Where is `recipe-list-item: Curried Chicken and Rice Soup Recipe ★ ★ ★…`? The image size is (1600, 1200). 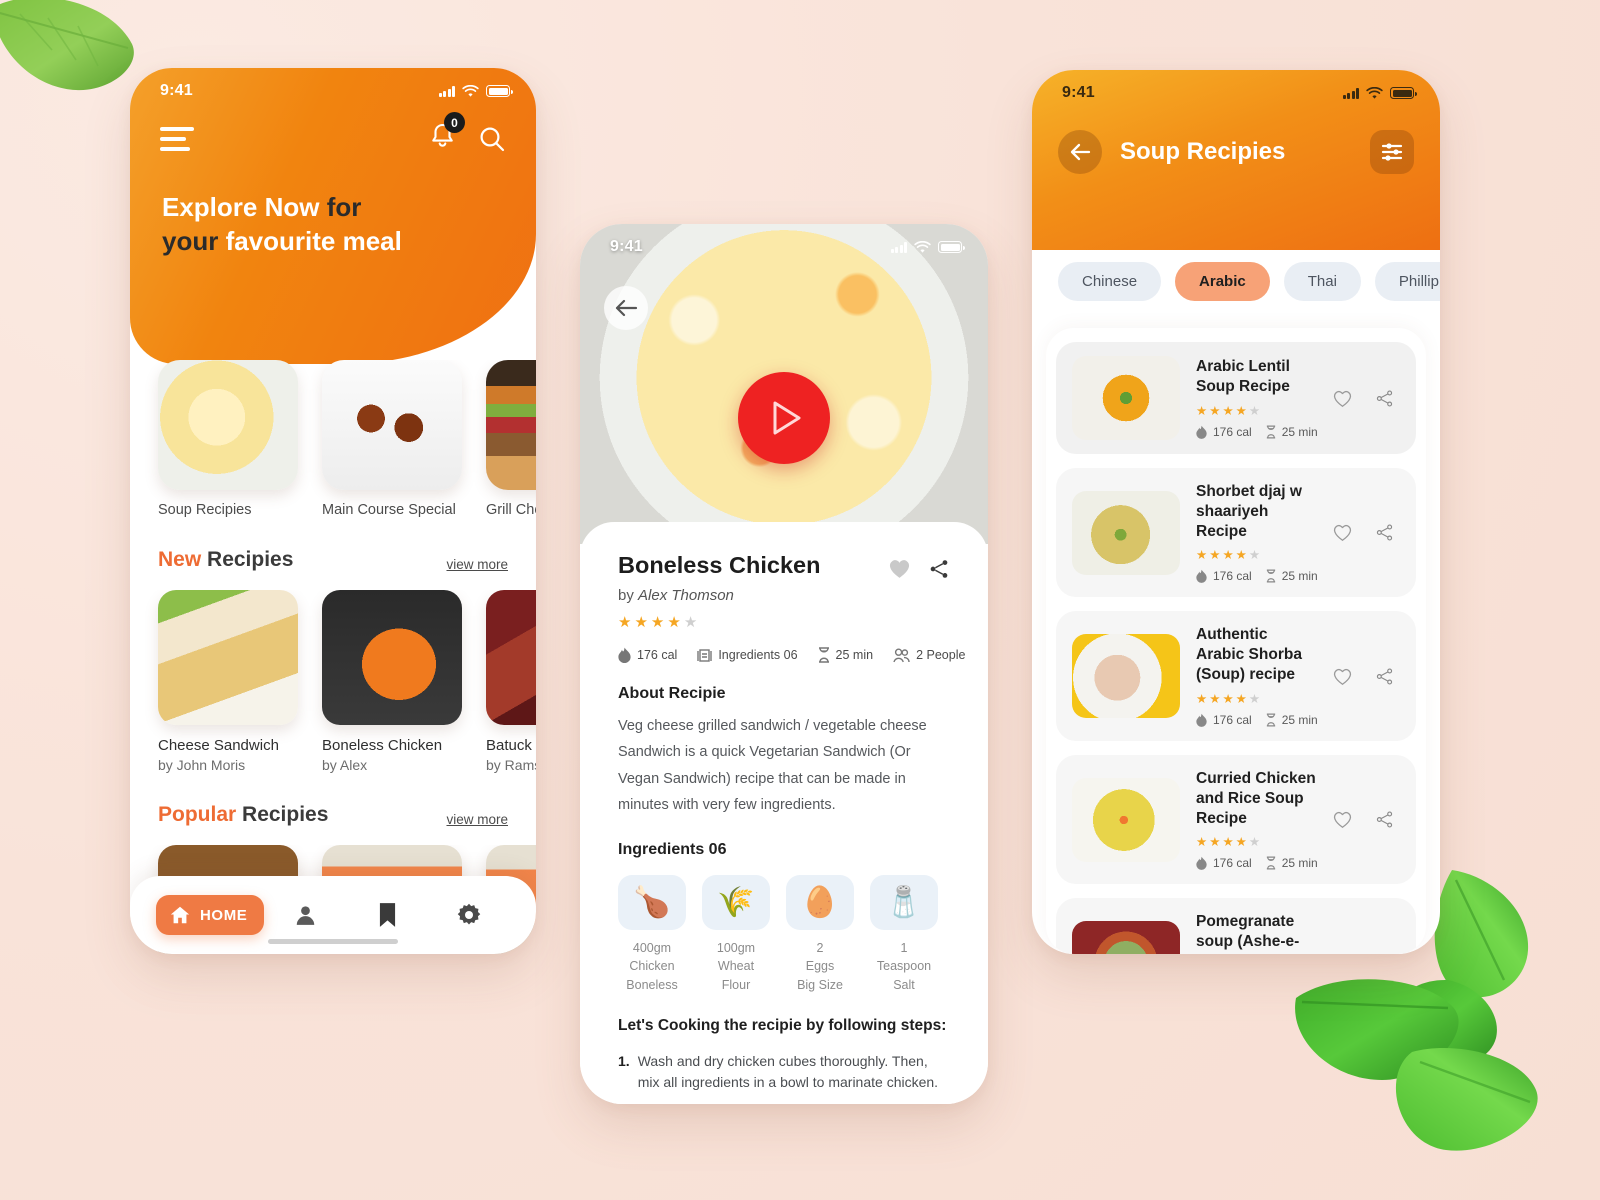 recipe-list-item: Curried Chicken and Rice Soup Recipe ★ ★ ★… is located at coordinates (1236, 819).